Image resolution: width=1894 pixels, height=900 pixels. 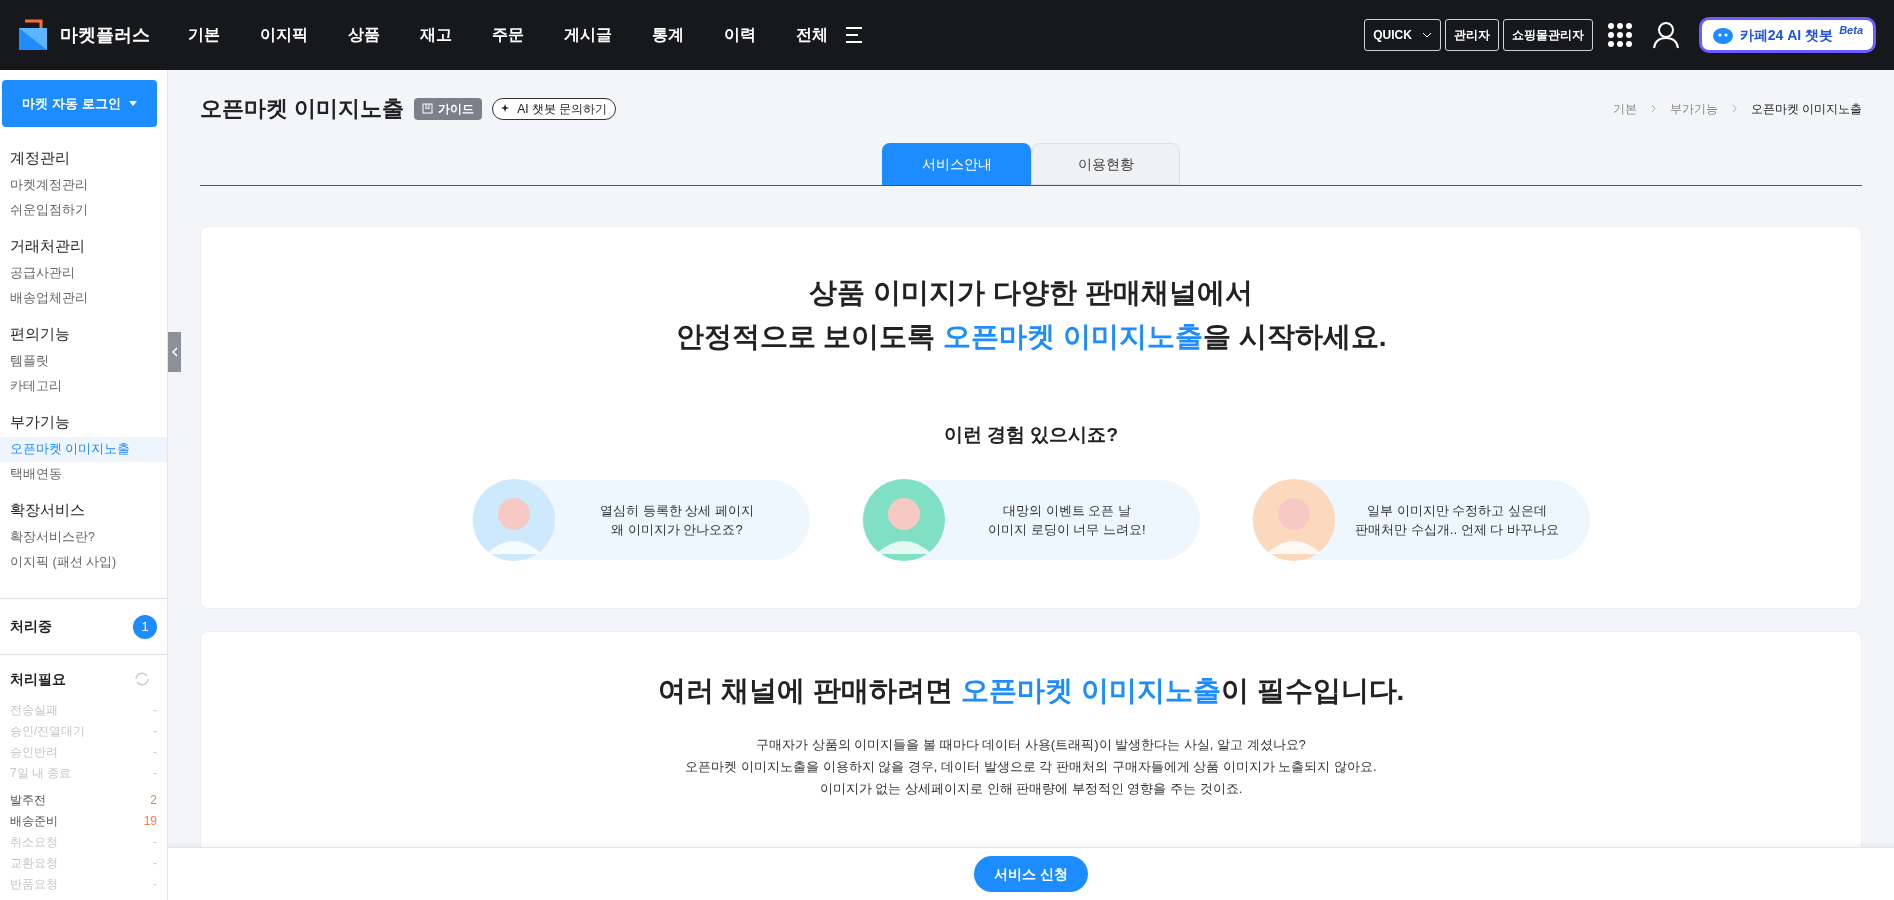 What do you see at coordinates (812, 35) in the screenshot?
I see `nav-link: 전체` at bounding box center [812, 35].